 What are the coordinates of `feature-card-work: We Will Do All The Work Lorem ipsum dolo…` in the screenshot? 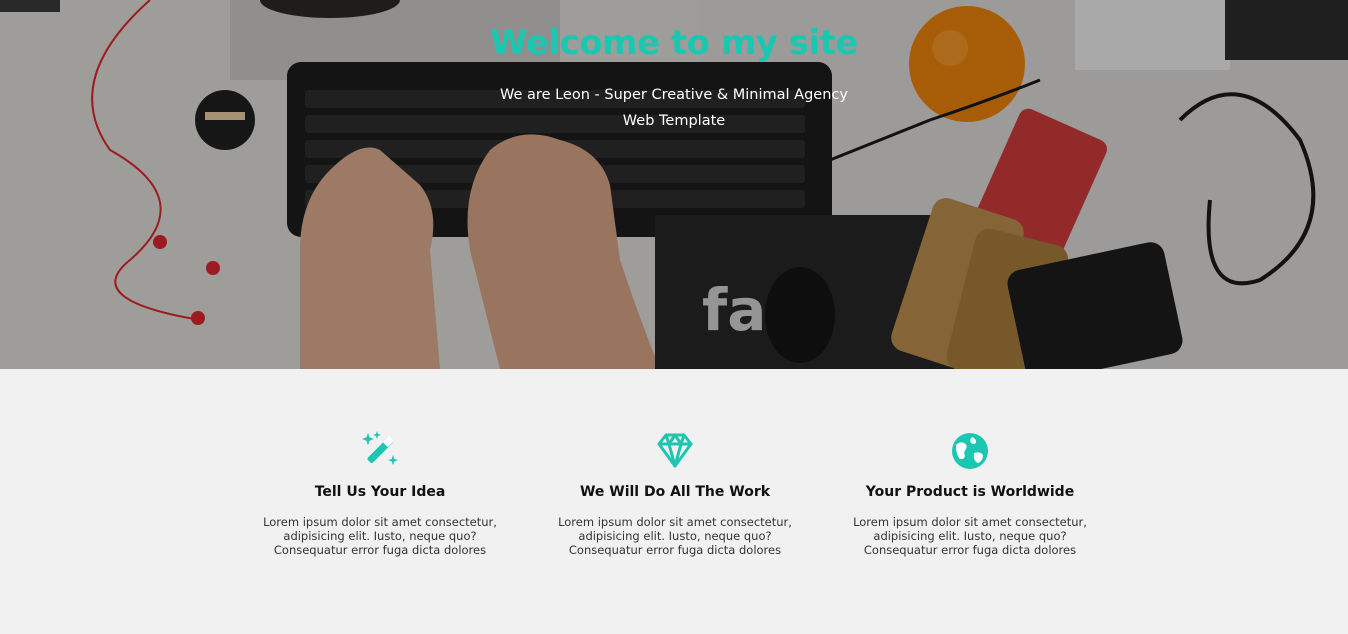 It's located at (675, 494).